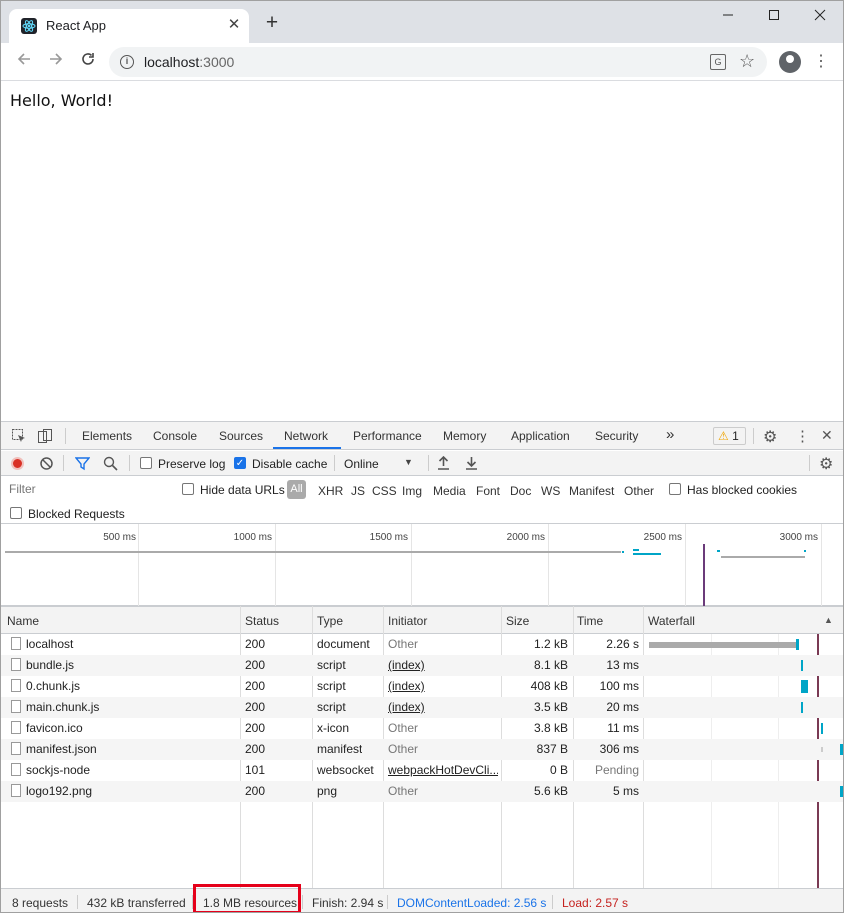 Image resolution: width=844 pixels, height=913 pixels. Describe the element at coordinates (412, 491) in the screenshot. I see `filter-type-img: Img` at that location.